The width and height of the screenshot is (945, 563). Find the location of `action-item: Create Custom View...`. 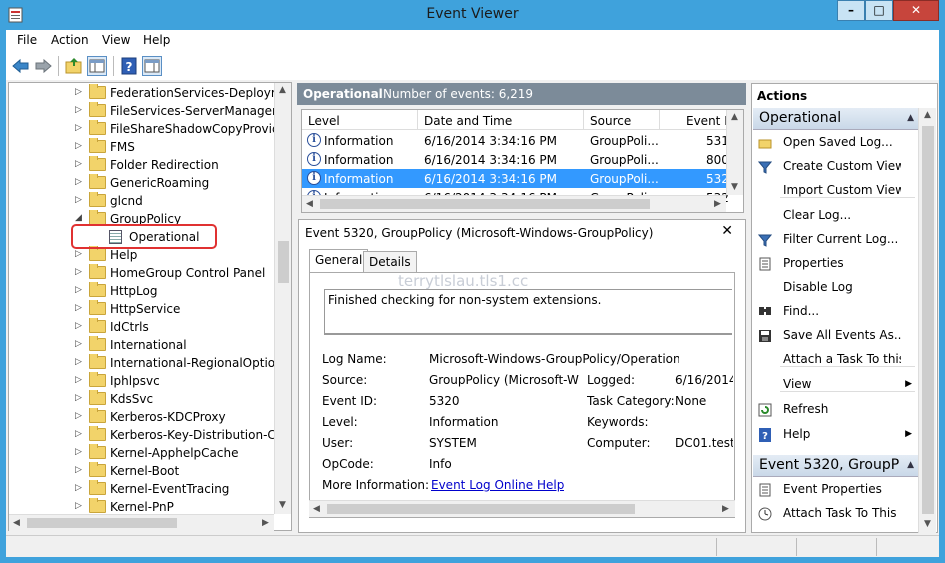

action-item: Create Custom View... is located at coordinates (835, 167).